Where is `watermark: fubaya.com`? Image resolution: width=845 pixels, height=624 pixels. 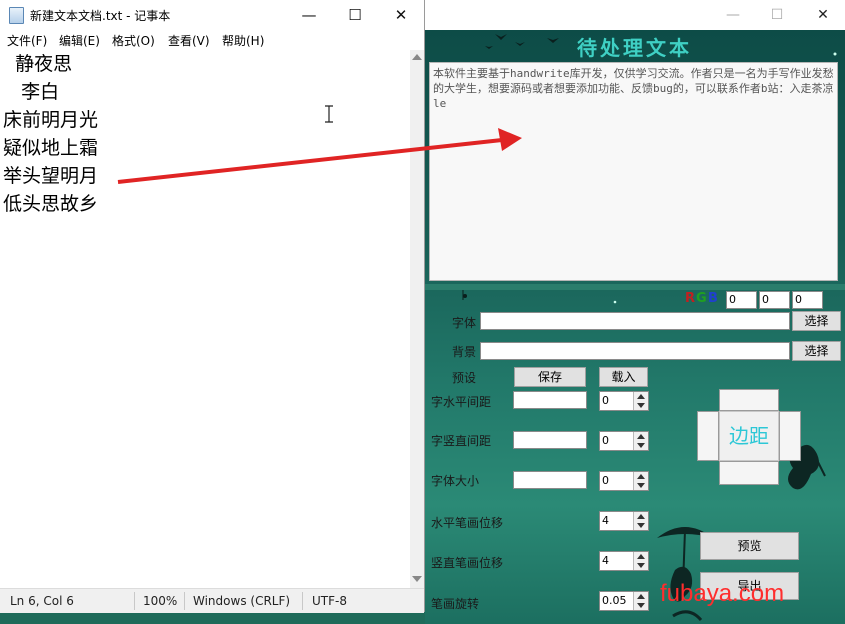
watermark: fubaya.com is located at coordinates (722, 593).